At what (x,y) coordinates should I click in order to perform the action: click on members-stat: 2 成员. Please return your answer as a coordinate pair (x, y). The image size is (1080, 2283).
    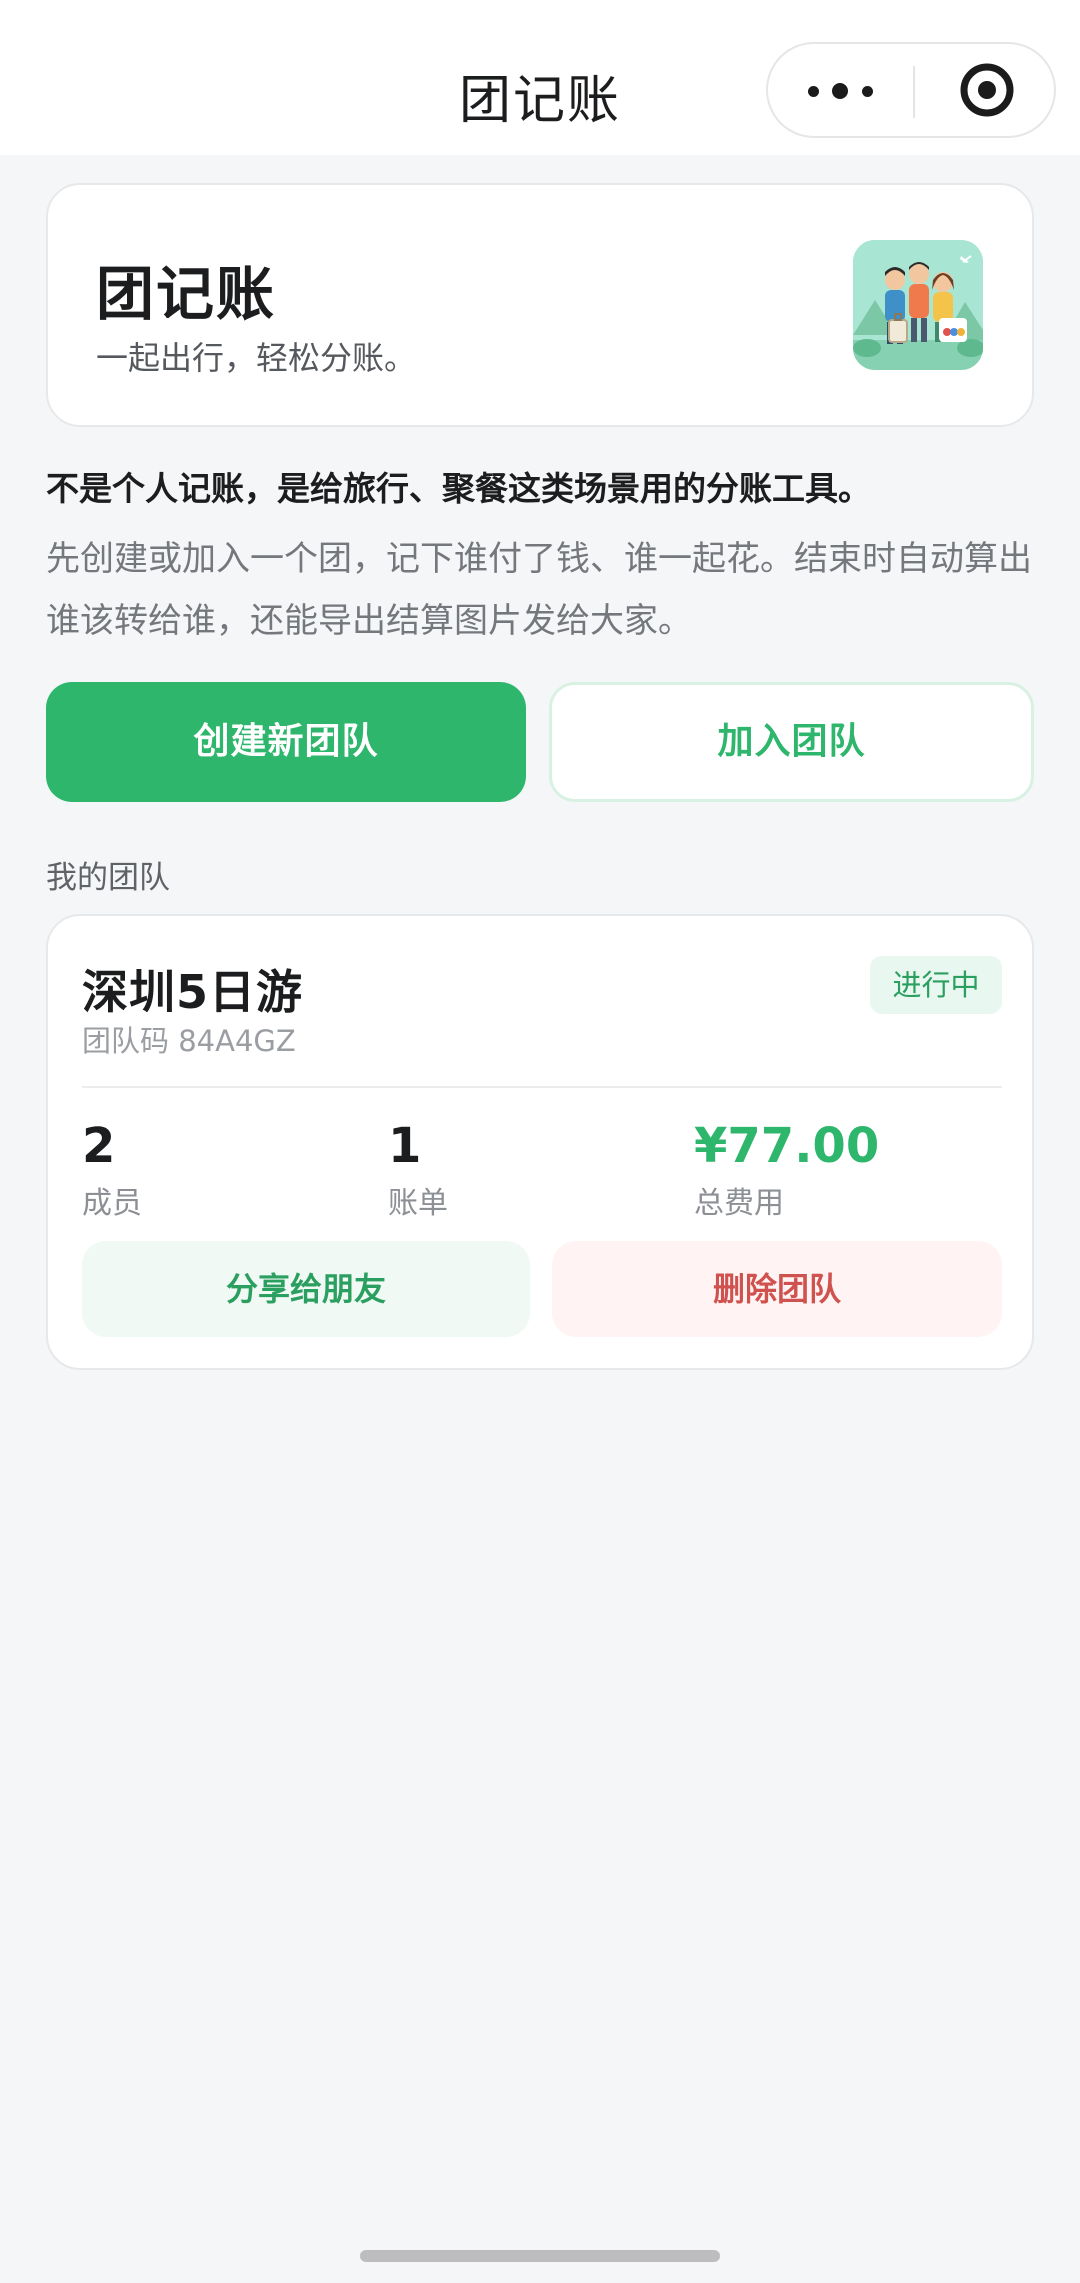
    Looking at the image, I should click on (112, 1169).